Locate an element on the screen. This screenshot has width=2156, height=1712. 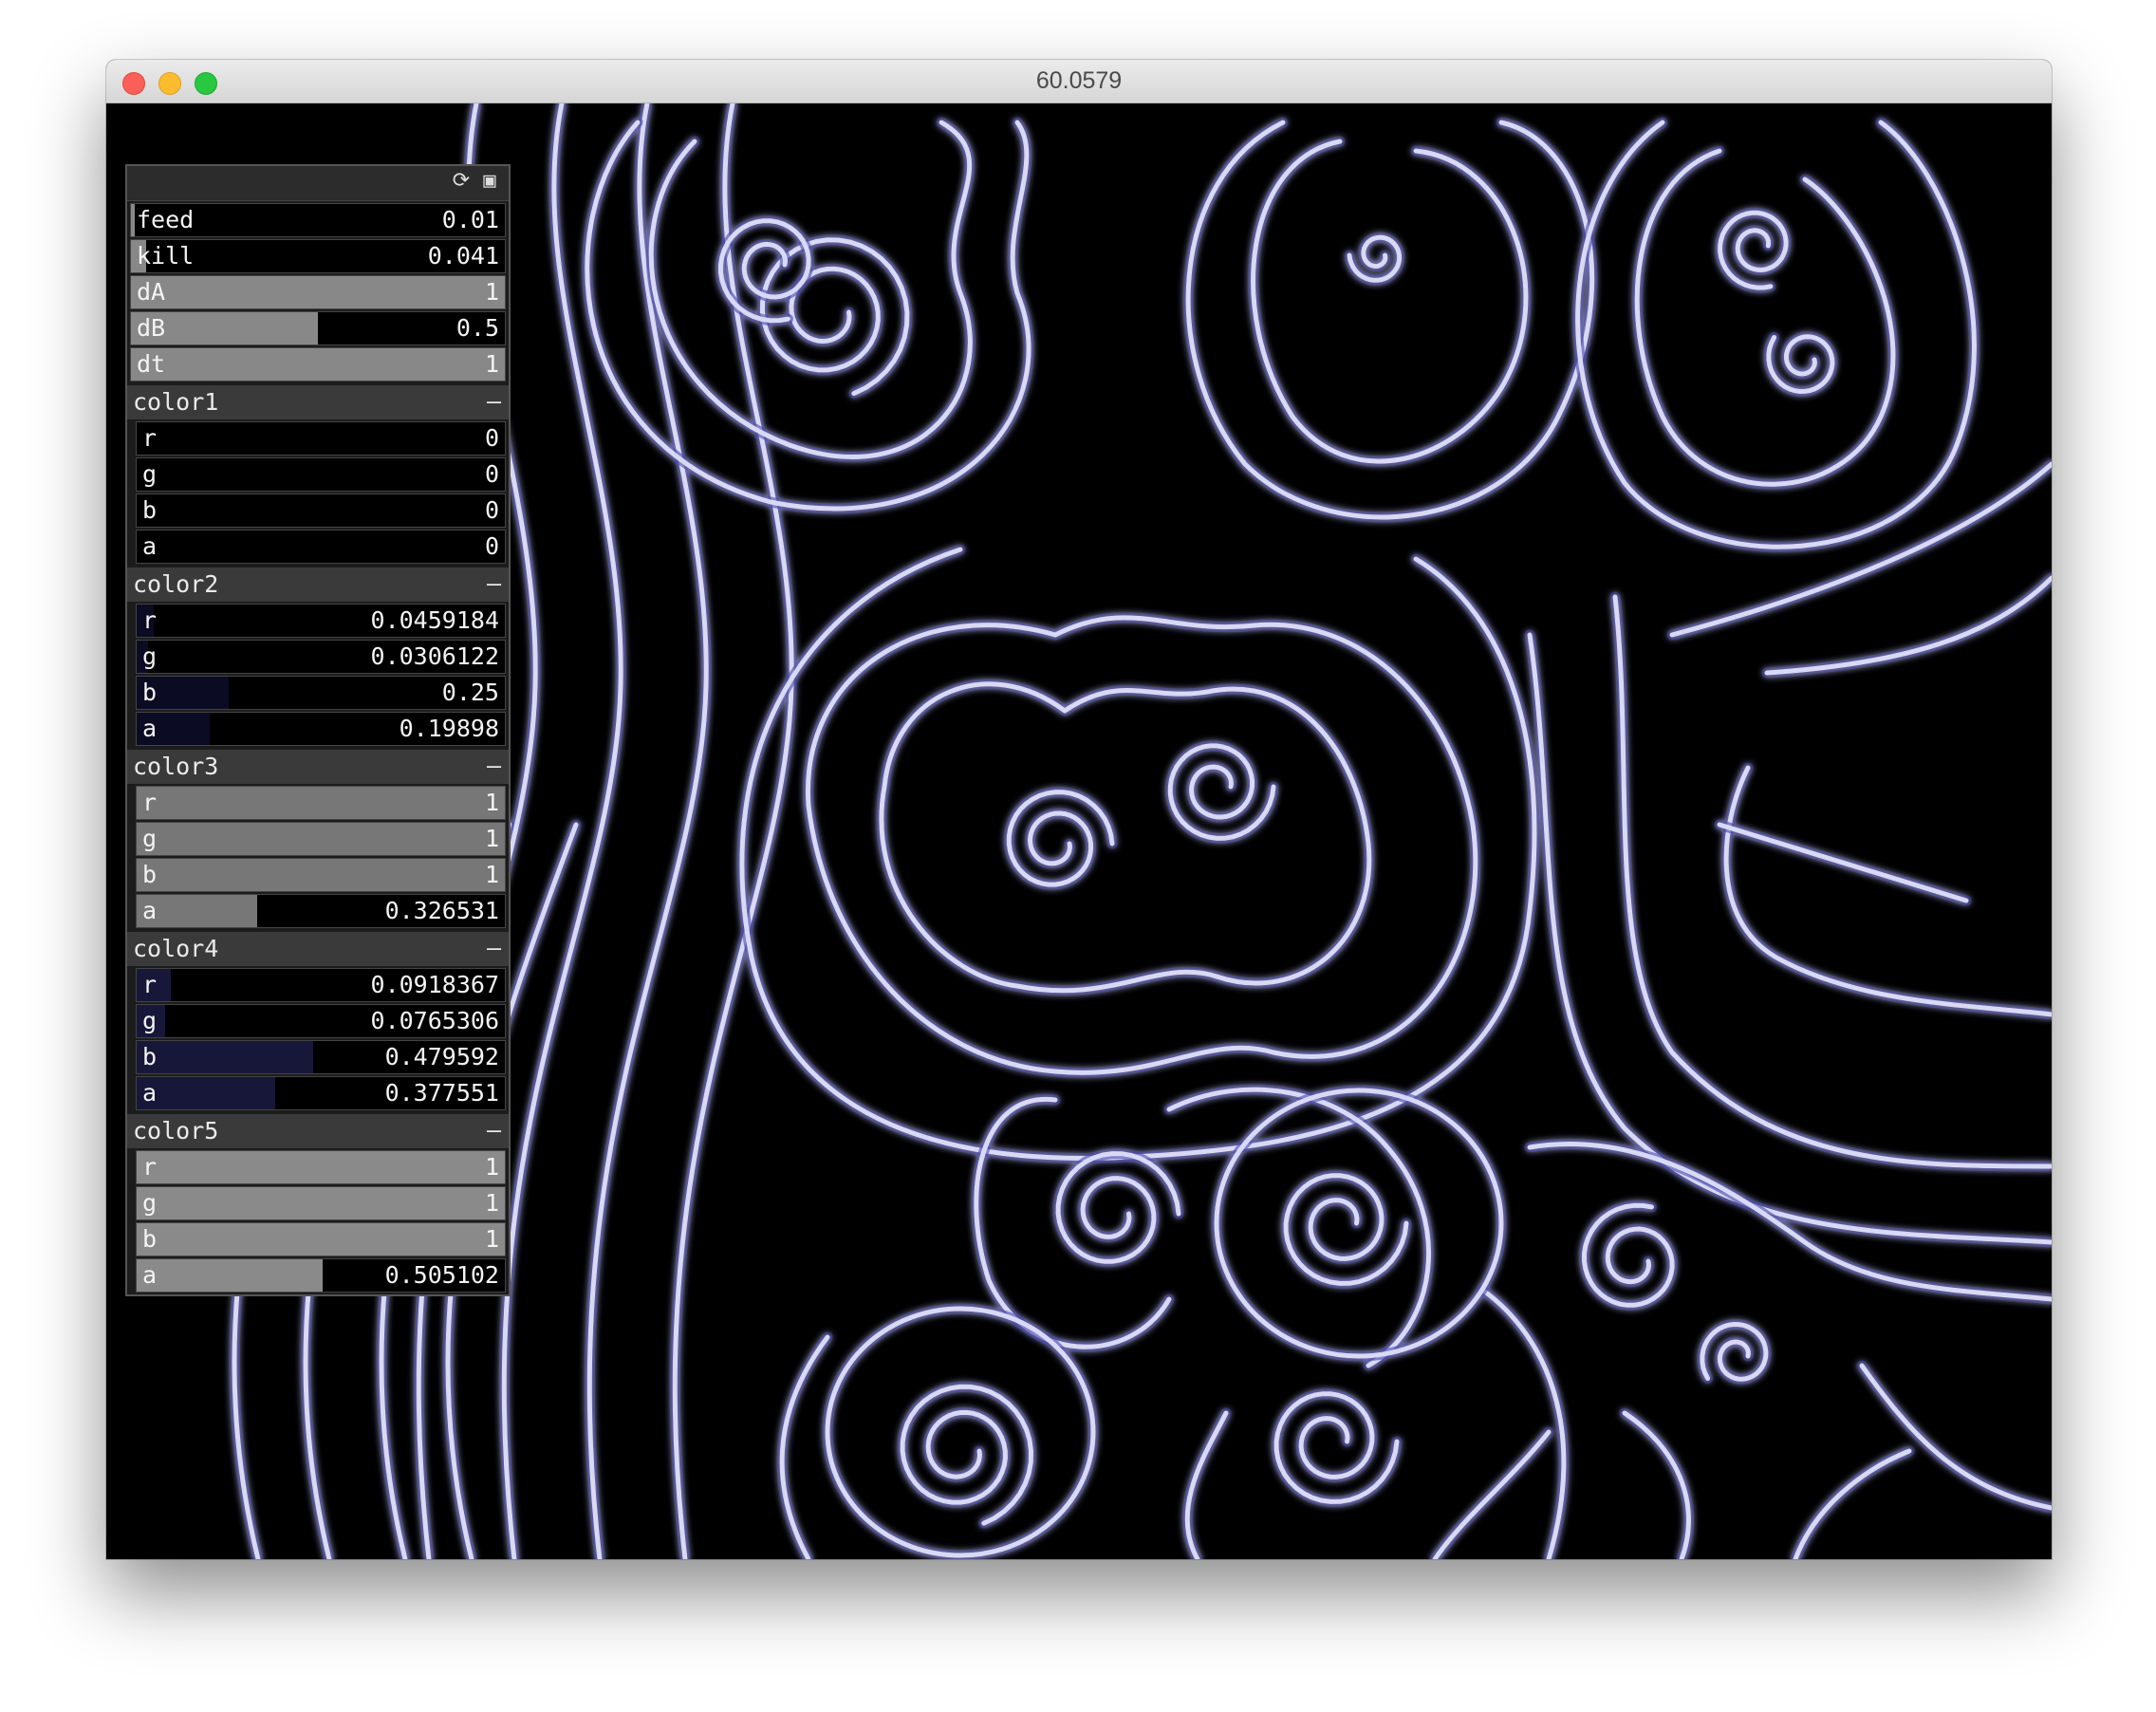
slider-color3-r: r1 is located at coordinates (321, 803).